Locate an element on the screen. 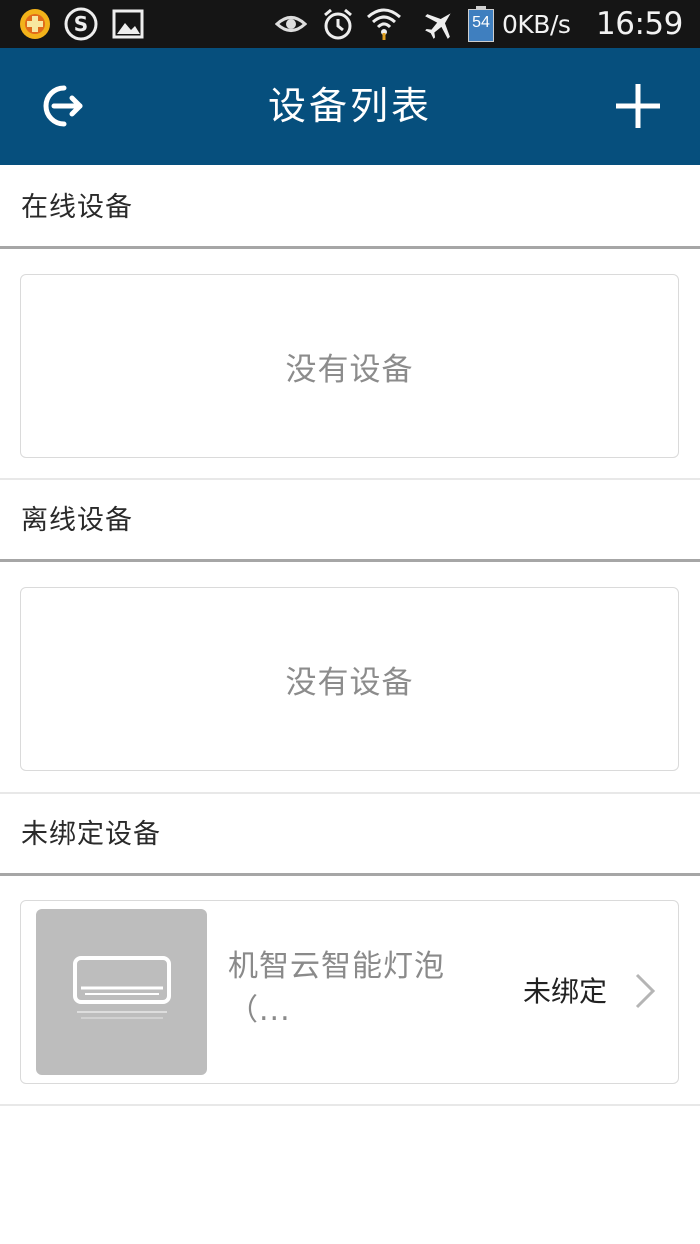  offline-empty-text: 没有设备 is located at coordinates (349, 682).